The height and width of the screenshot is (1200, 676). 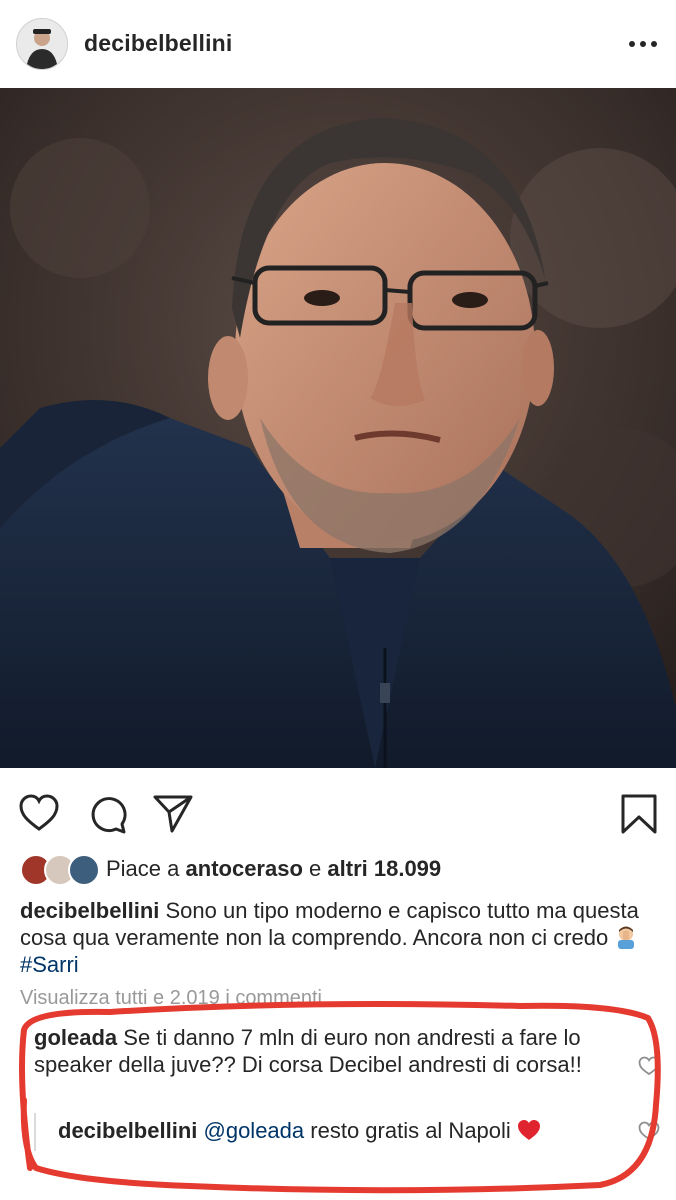 I want to click on more-horizontal-icon, so click(x=643, y=44).